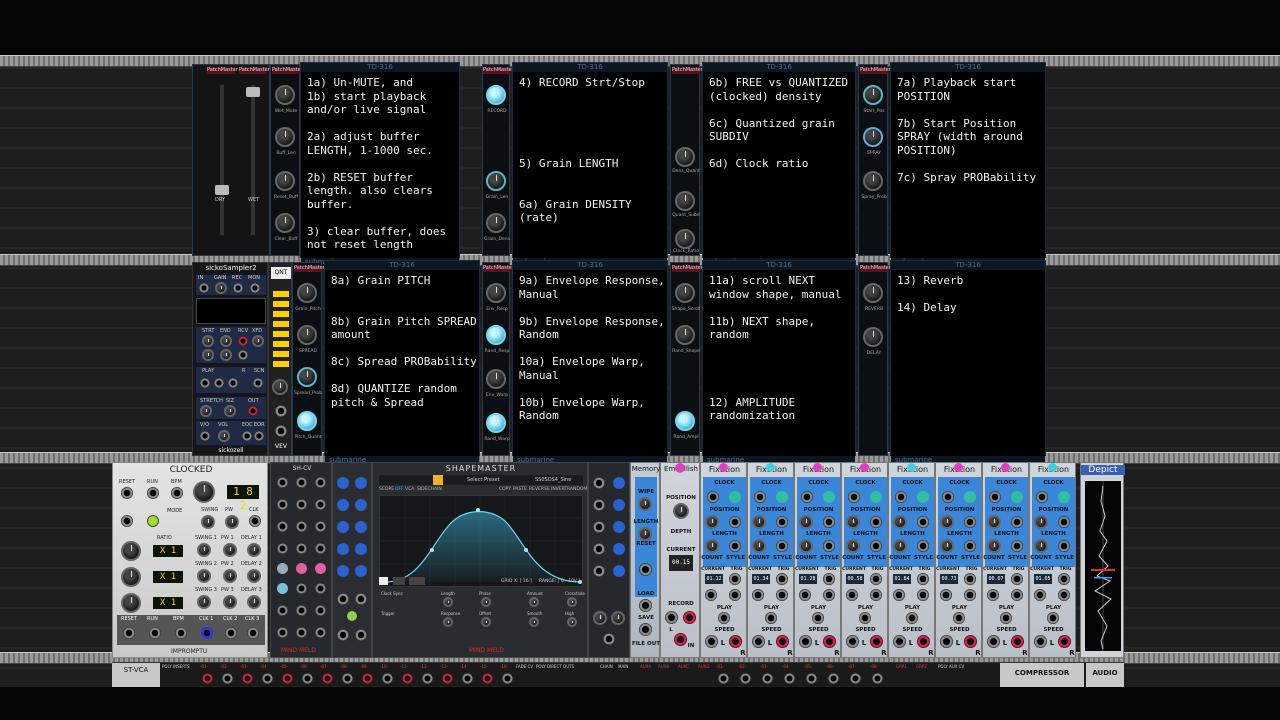 The height and width of the screenshot is (720, 1280). Describe the element at coordinates (206, 411) in the screenshot. I see `sampler-stretch-knob` at that location.